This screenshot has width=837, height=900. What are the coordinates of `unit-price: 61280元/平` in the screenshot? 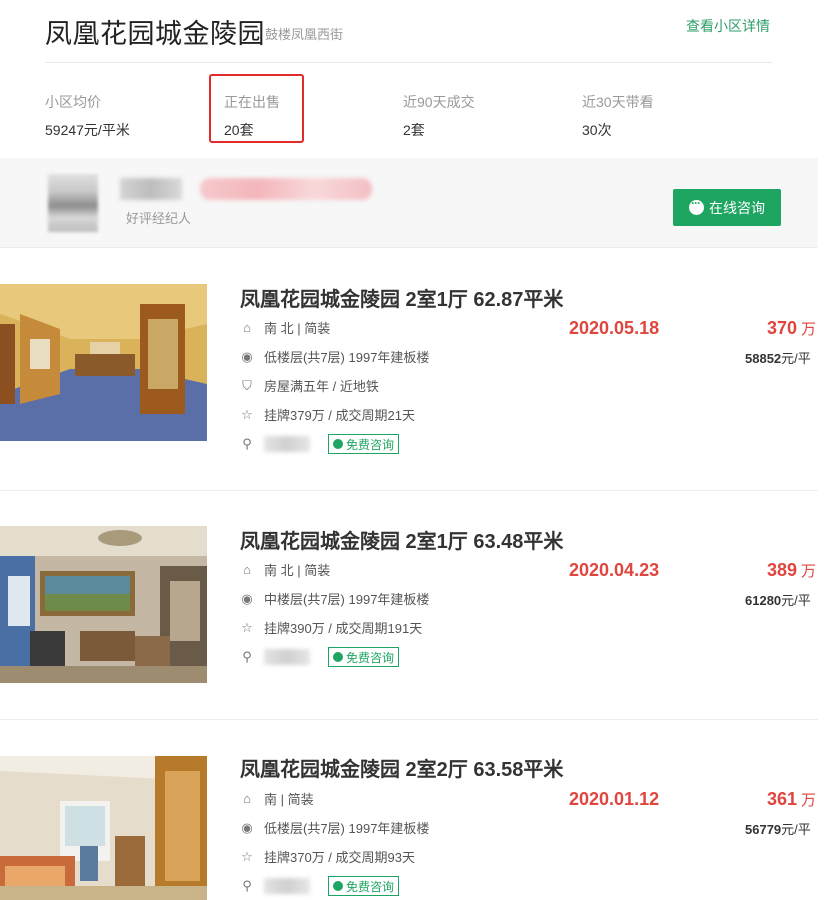 It's located at (778, 599).